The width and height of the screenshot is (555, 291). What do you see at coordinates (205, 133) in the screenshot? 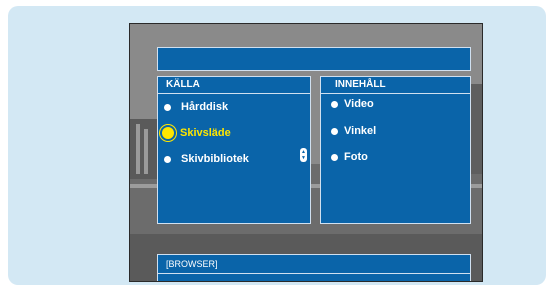
I see `source-item-label: Skivsläde` at bounding box center [205, 133].